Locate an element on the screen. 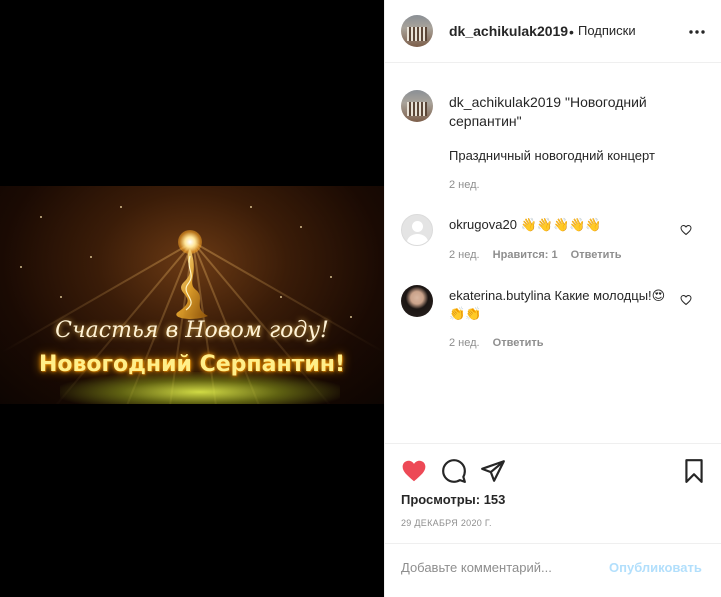 The height and width of the screenshot is (597, 721). post-actions: Просмотры: 153 29 ДЕКАБРЯ 2020 Г. is located at coordinates (553, 493).